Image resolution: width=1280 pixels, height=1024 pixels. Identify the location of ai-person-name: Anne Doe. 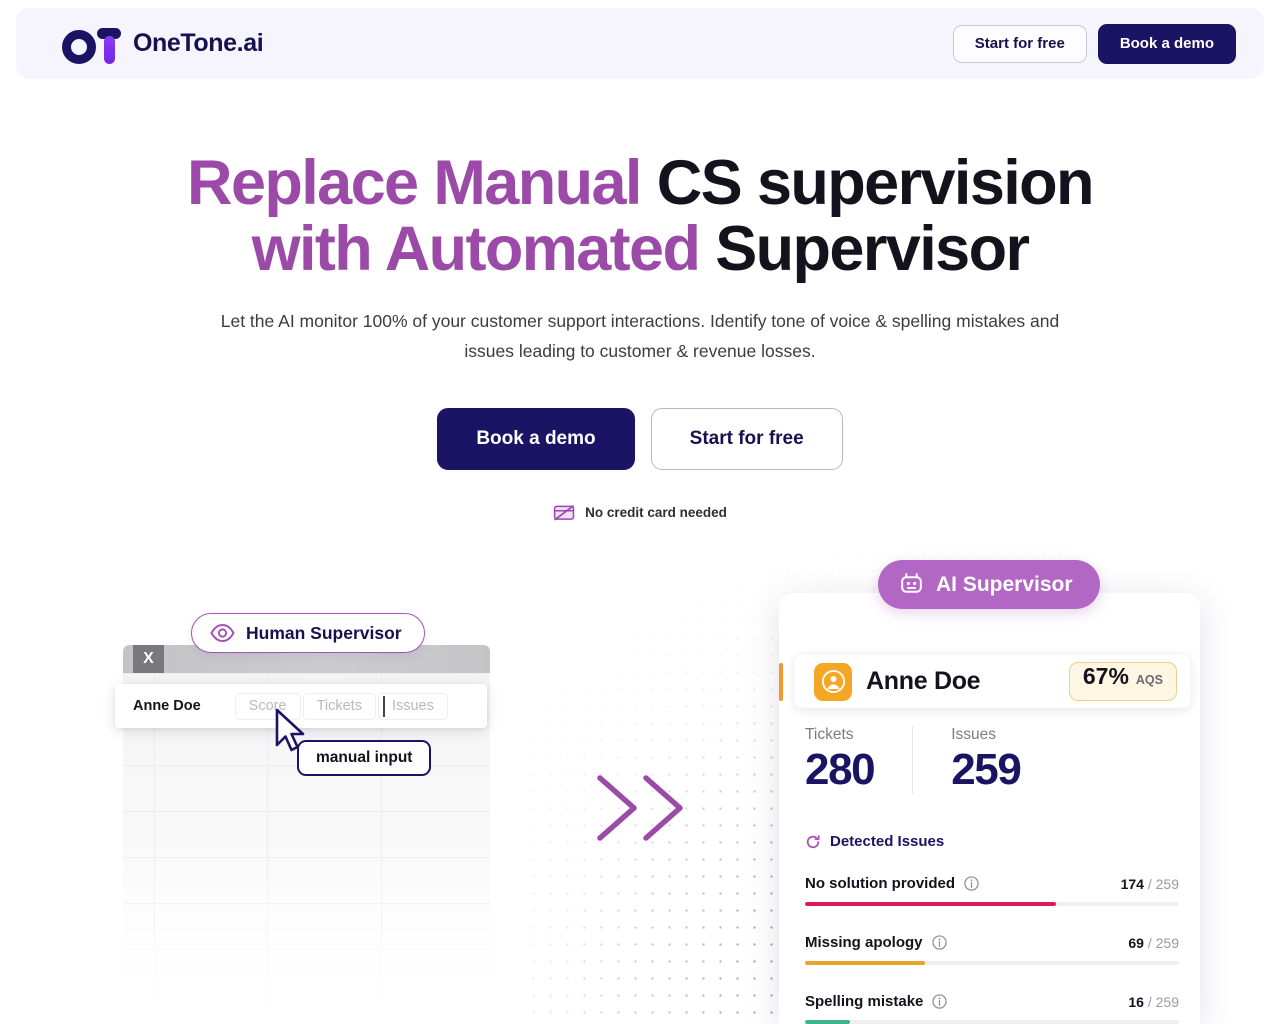
(923, 681).